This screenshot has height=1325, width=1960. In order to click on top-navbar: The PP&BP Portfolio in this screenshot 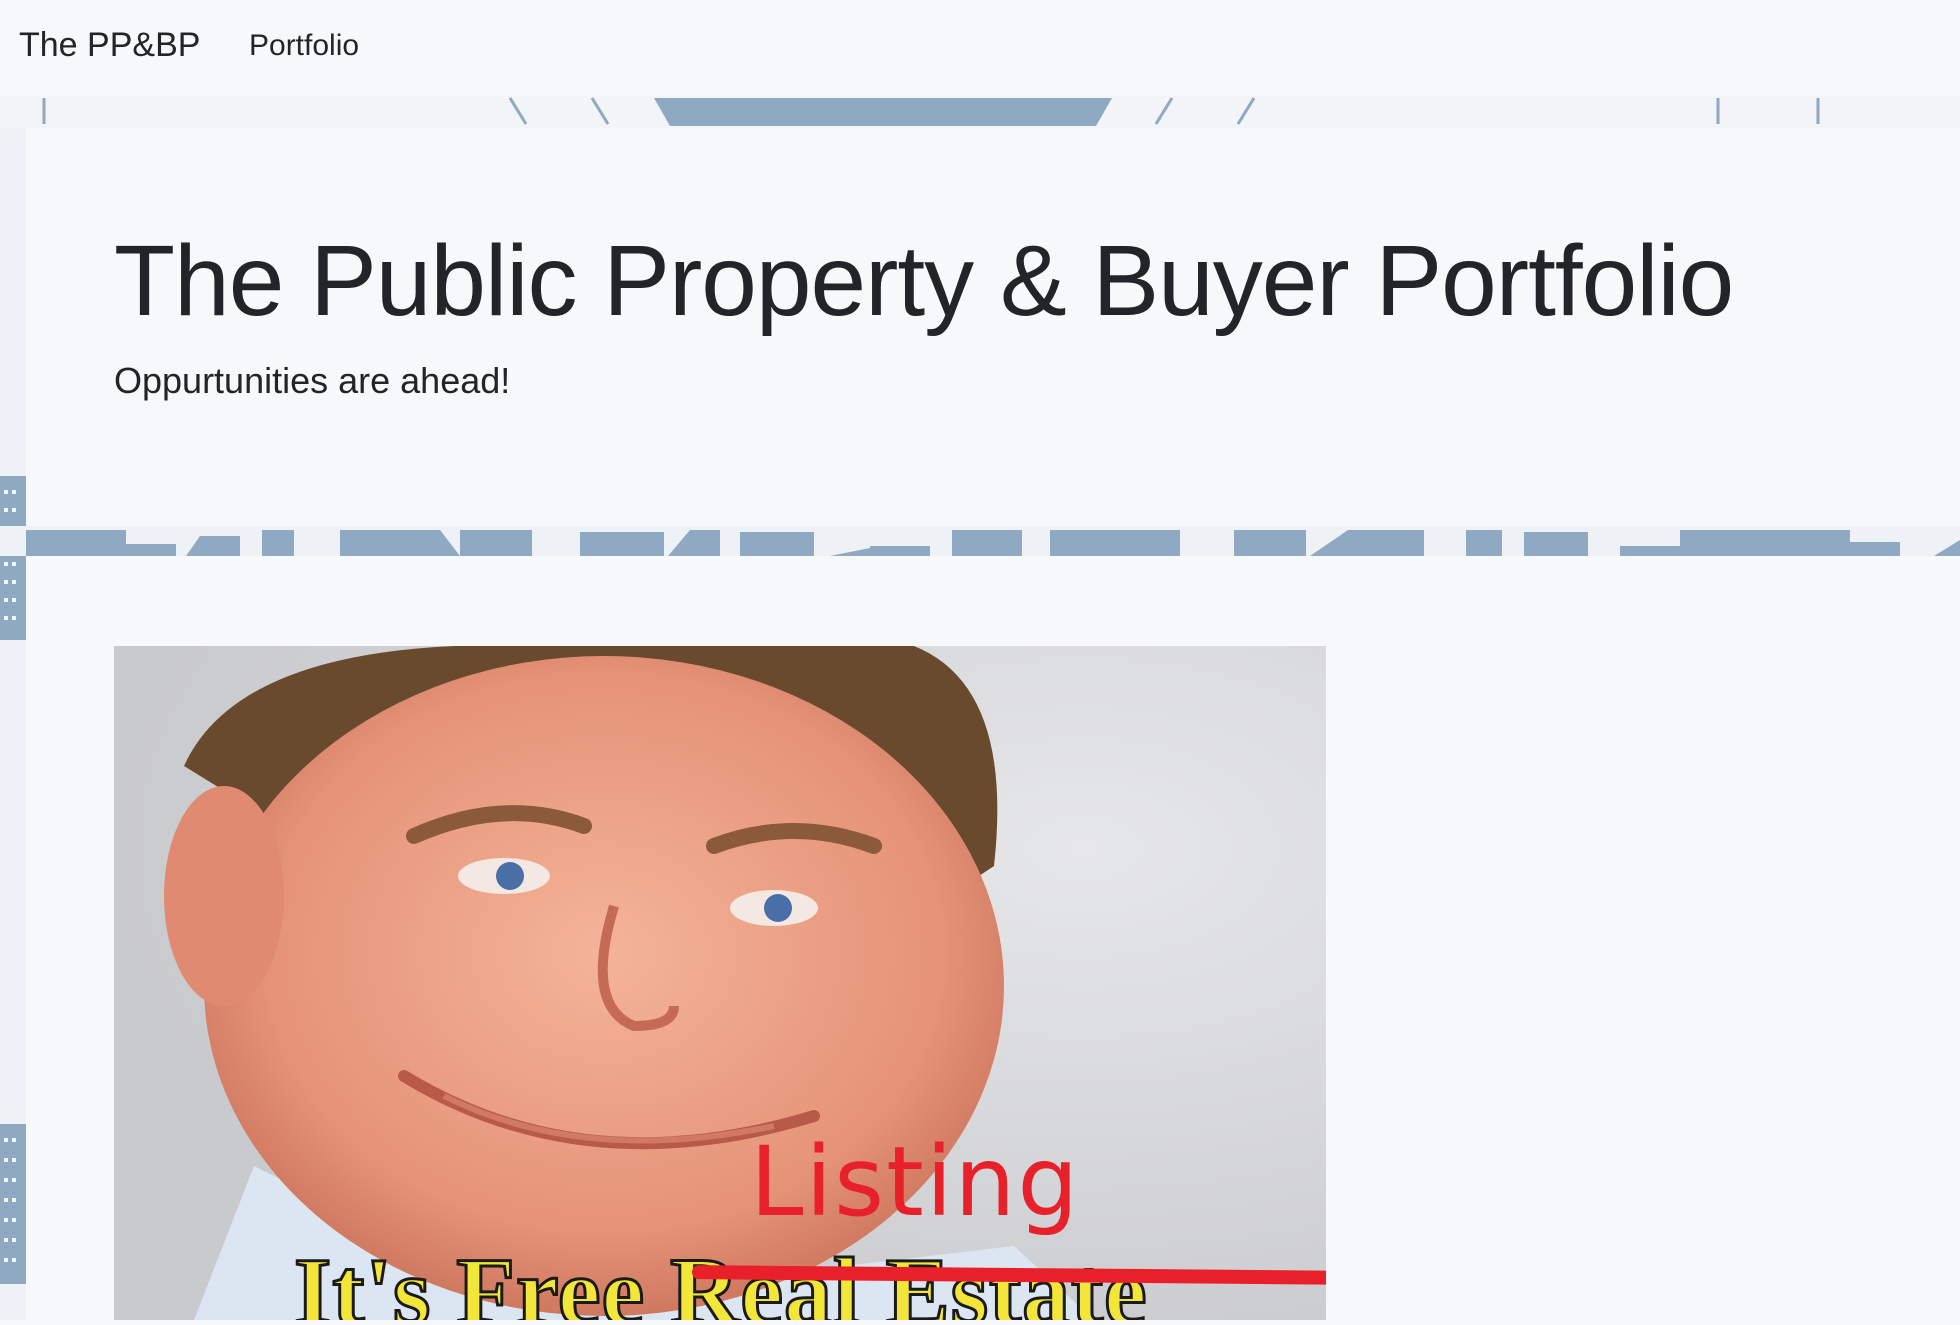, I will do `click(980, 48)`.